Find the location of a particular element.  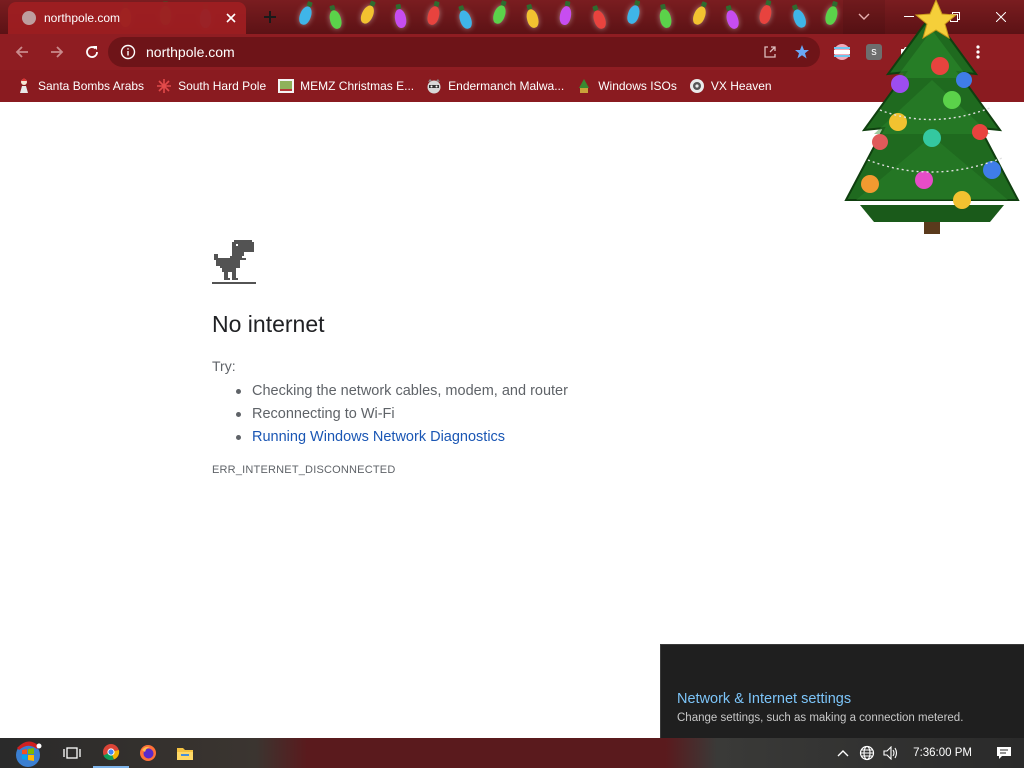

volume-icon is located at coordinates (890, 753).